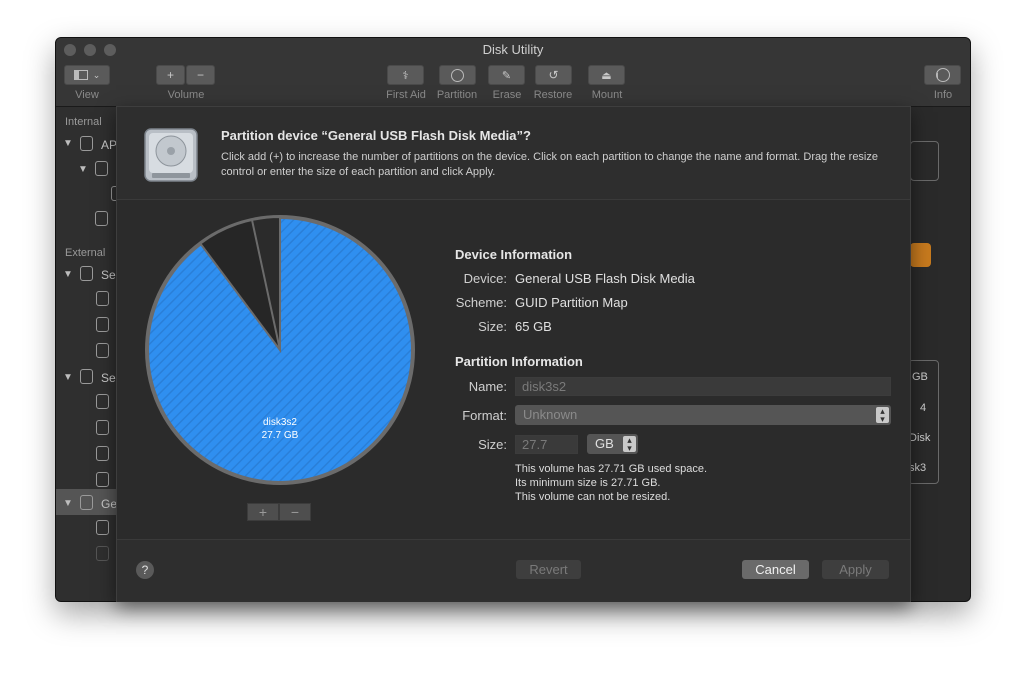 The height and width of the screenshot is (673, 1024). What do you see at coordinates (80, 75) in the screenshot?
I see `sidebar-icon` at bounding box center [80, 75].